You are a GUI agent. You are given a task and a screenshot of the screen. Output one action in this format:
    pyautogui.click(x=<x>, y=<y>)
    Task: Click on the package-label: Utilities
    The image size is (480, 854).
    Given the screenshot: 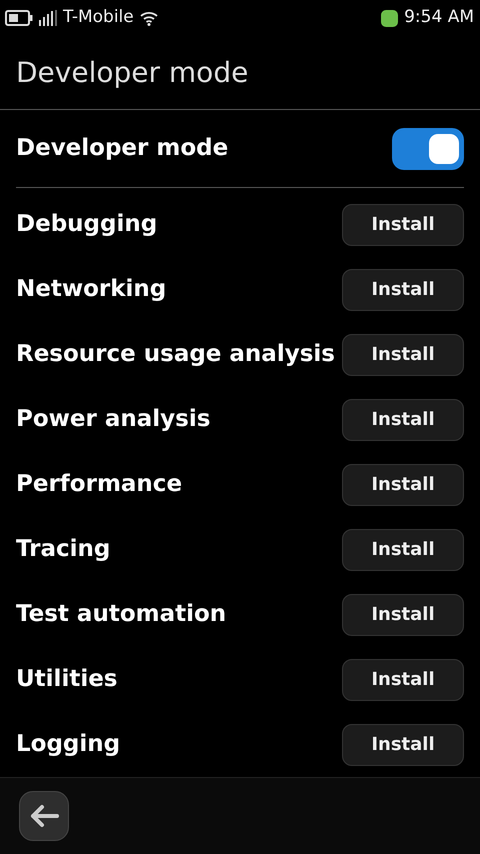 What is the action you would take?
    pyautogui.click(x=67, y=679)
    